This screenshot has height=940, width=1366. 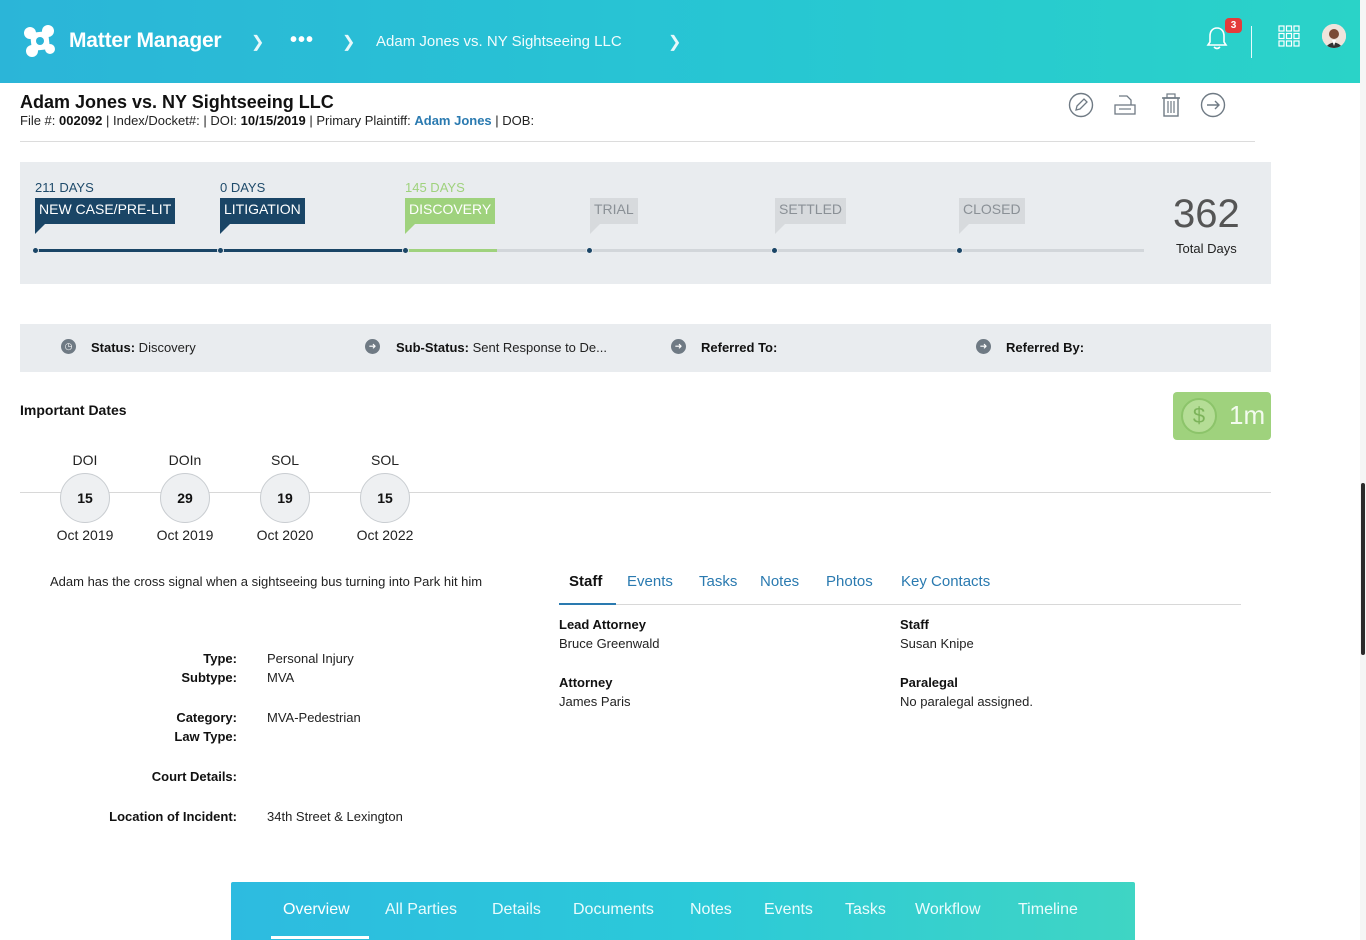 I want to click on stage-trial: TRIAL, so click(x=614, y=211).